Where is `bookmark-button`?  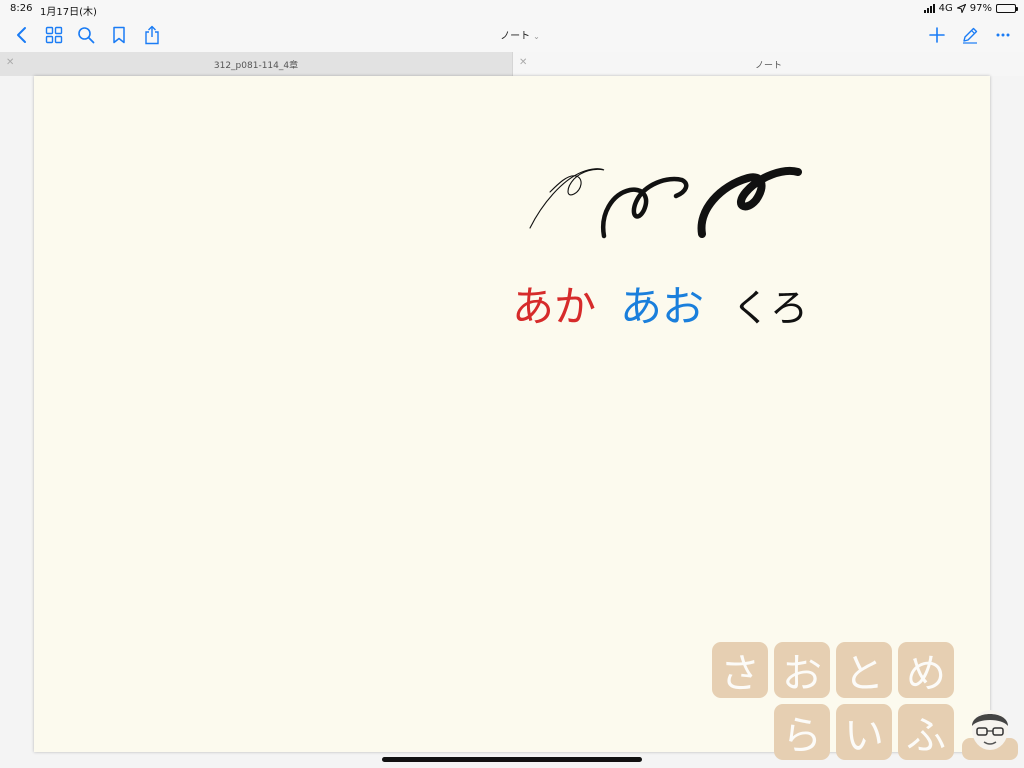 bookmark-button is located at coordinates (119, 35).